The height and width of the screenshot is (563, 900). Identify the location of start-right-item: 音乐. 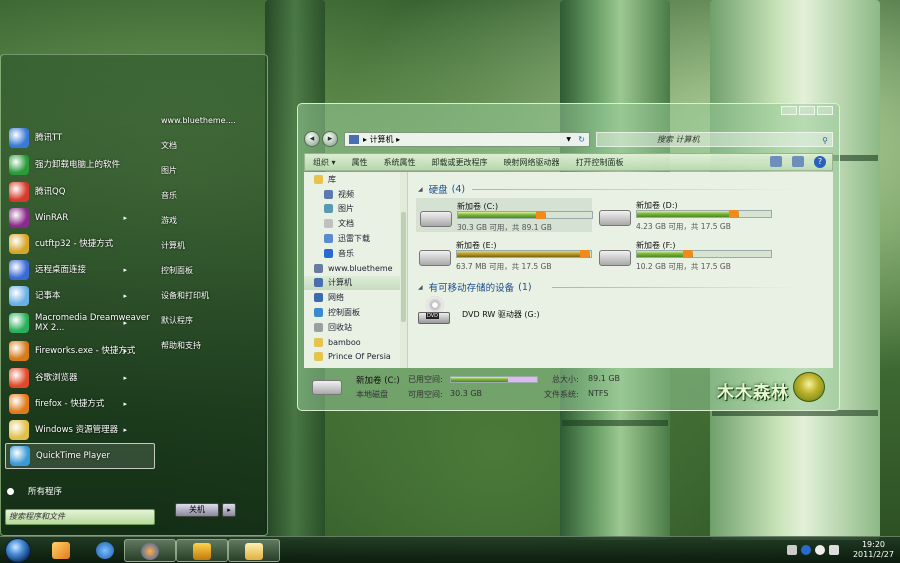
(206, 202).